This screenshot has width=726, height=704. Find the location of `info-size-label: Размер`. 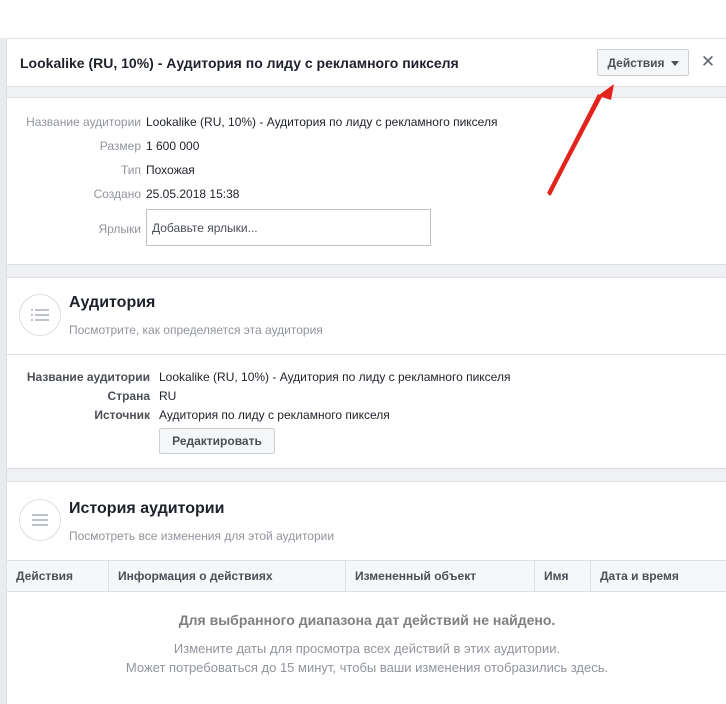

info-size-label: Размер is located at coordinates (120, 146).